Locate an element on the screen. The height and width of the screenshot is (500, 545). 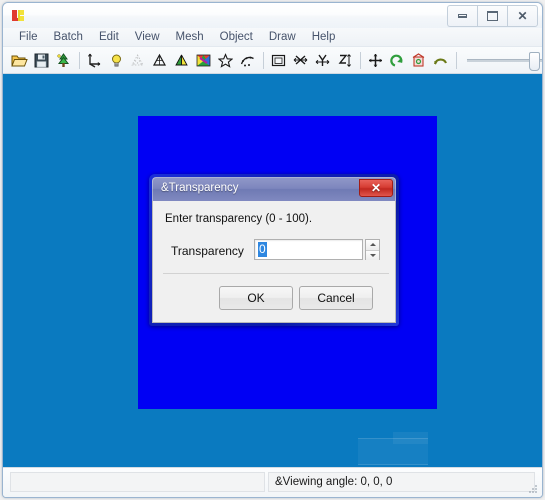
scale-y-icon is located at coordinates (322, 60).